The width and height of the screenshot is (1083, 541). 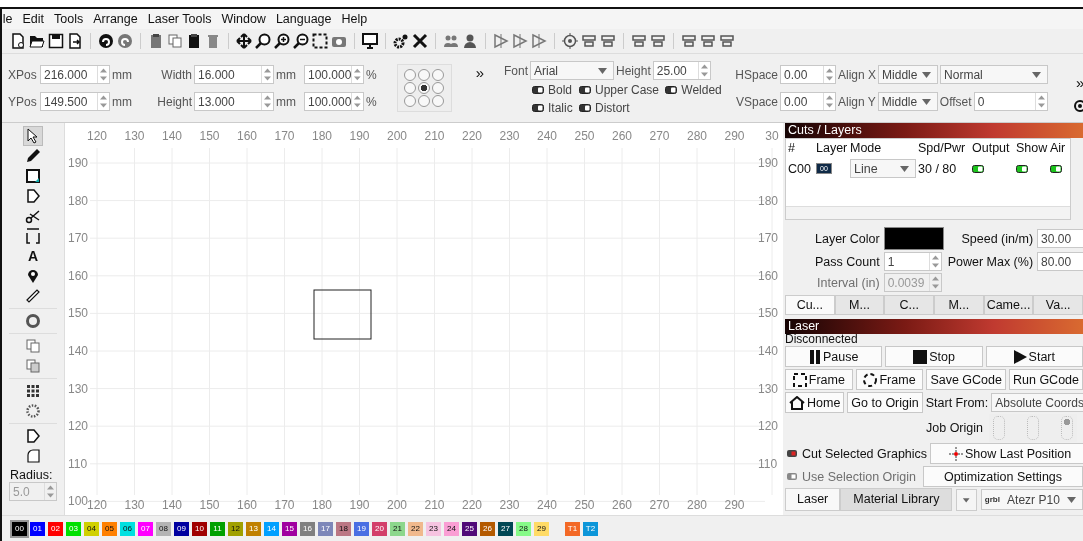 What do you see at coordinates (194, 41) in the screenshot?
I see `paste-icon` at bounding box center [194, 41].